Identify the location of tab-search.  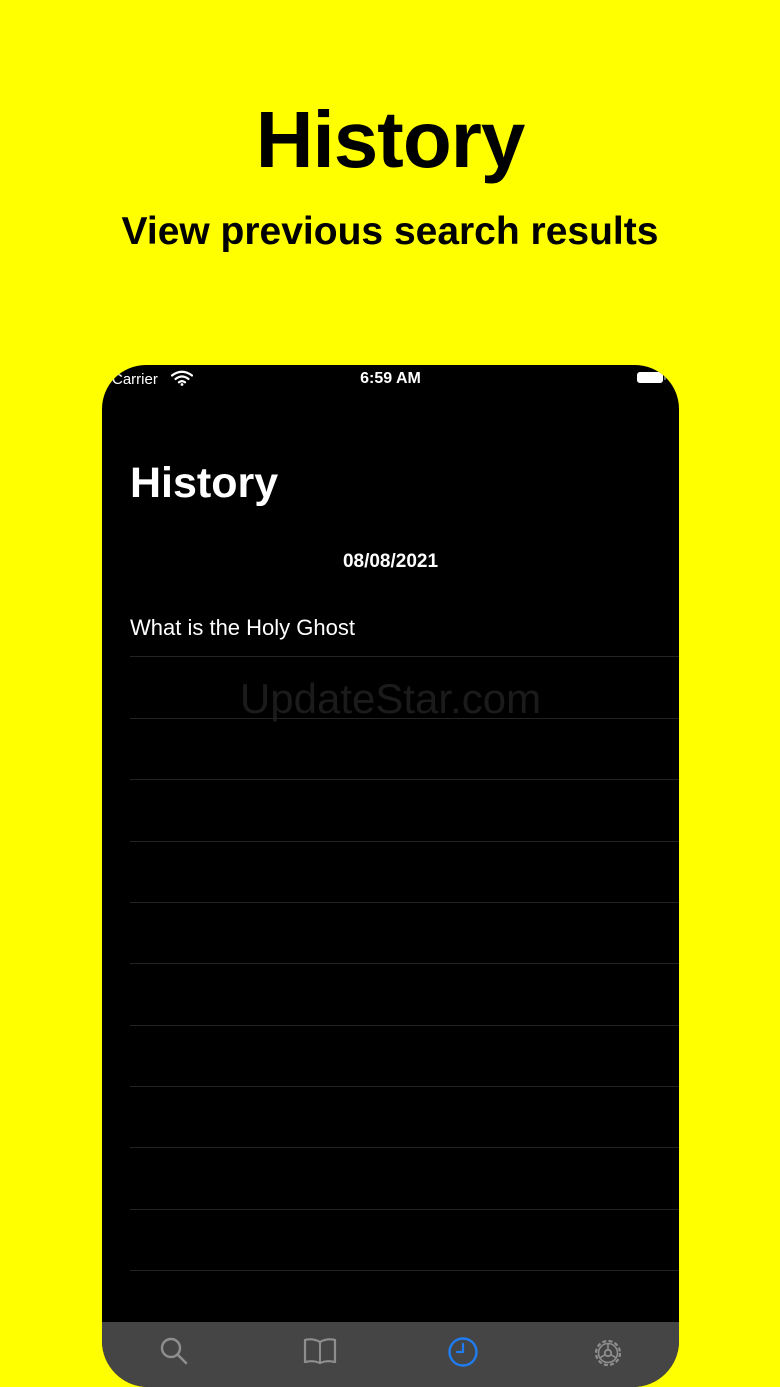
(174, 1354).